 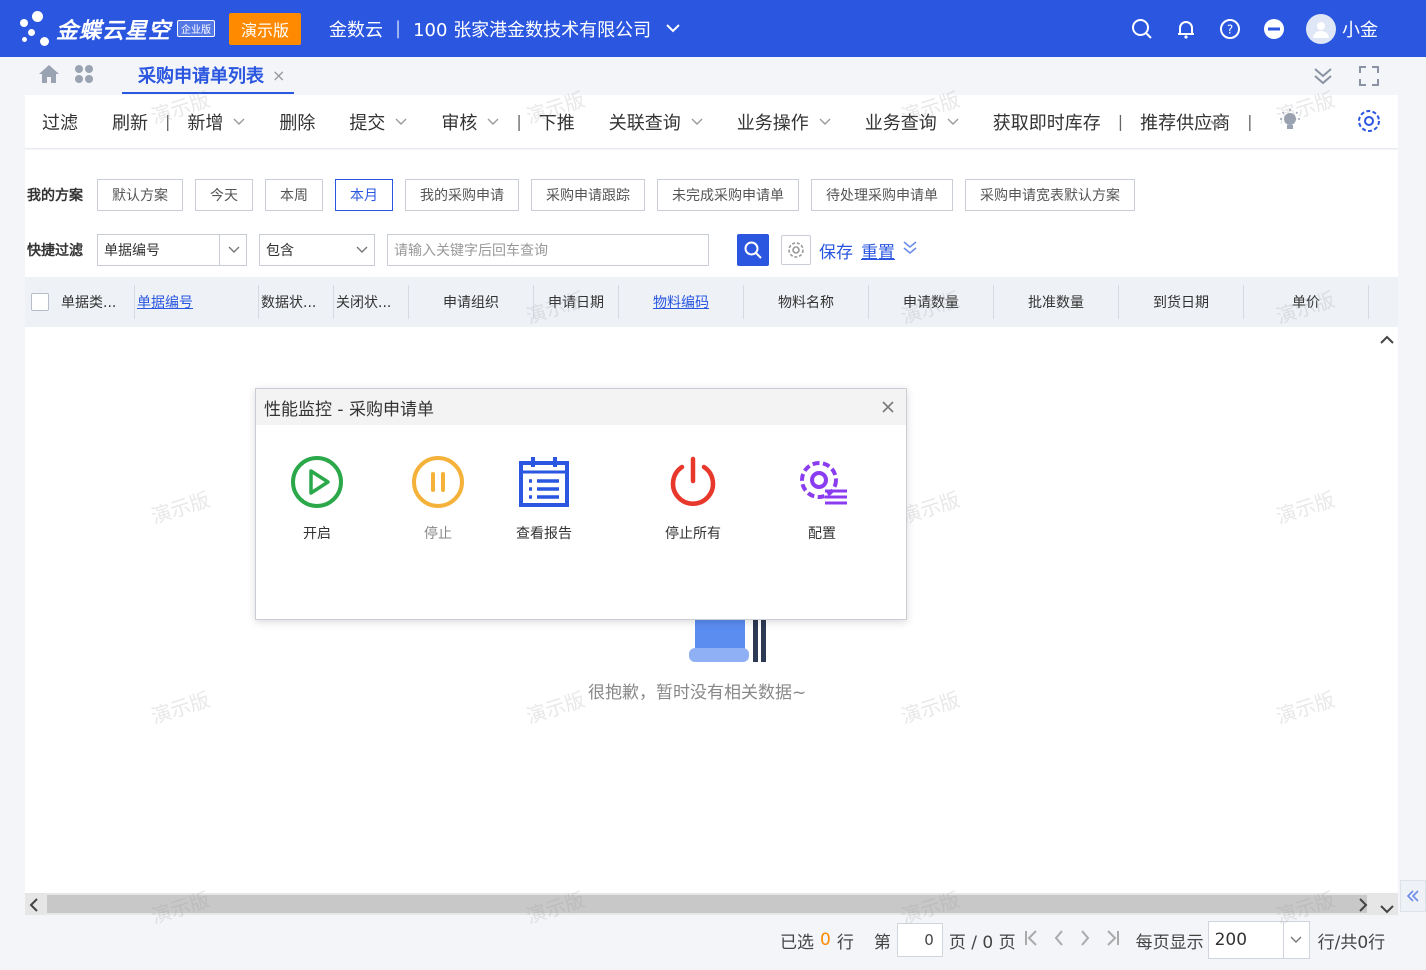 What do you see at coordinates (130, 122) in the screenshot?
I see `toolbar-item: 刷新` at bounding box center [130, 122].